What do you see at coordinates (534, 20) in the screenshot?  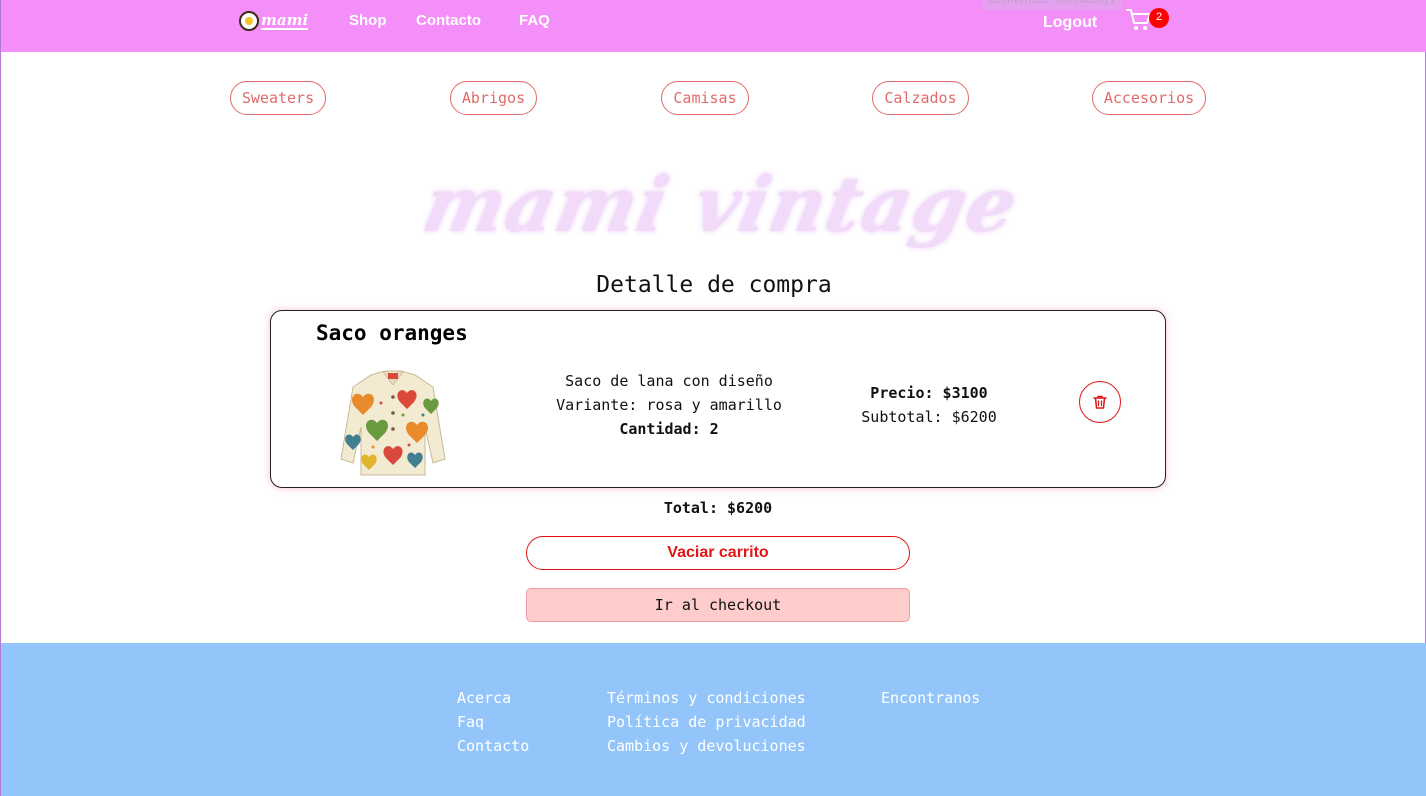 I see `nav-faq: FAQ` at bounding box center [534, 20].